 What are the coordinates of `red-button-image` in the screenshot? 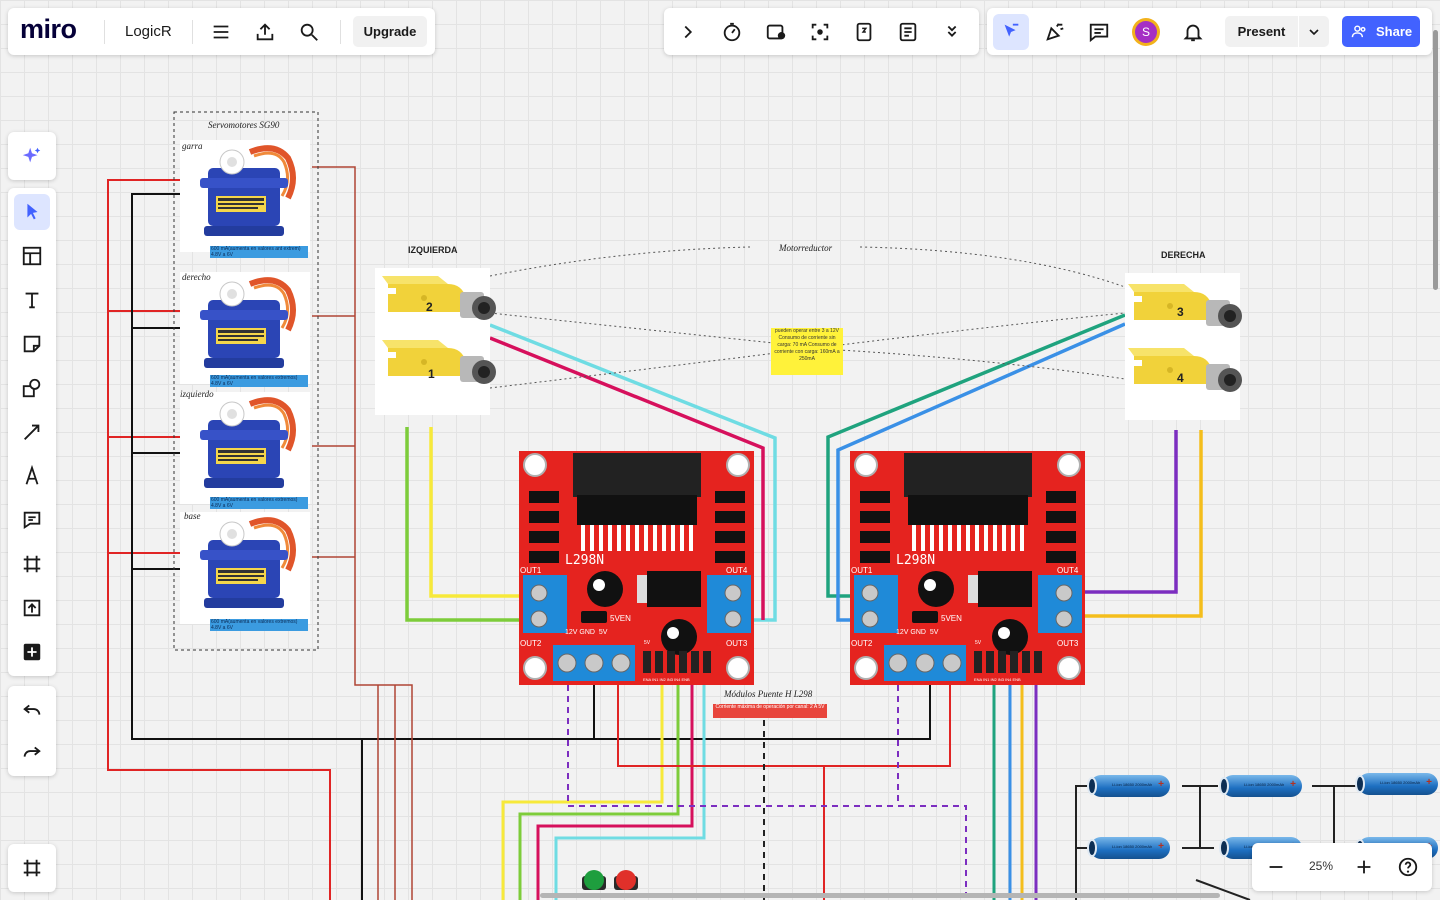 It's located at (626, 880).